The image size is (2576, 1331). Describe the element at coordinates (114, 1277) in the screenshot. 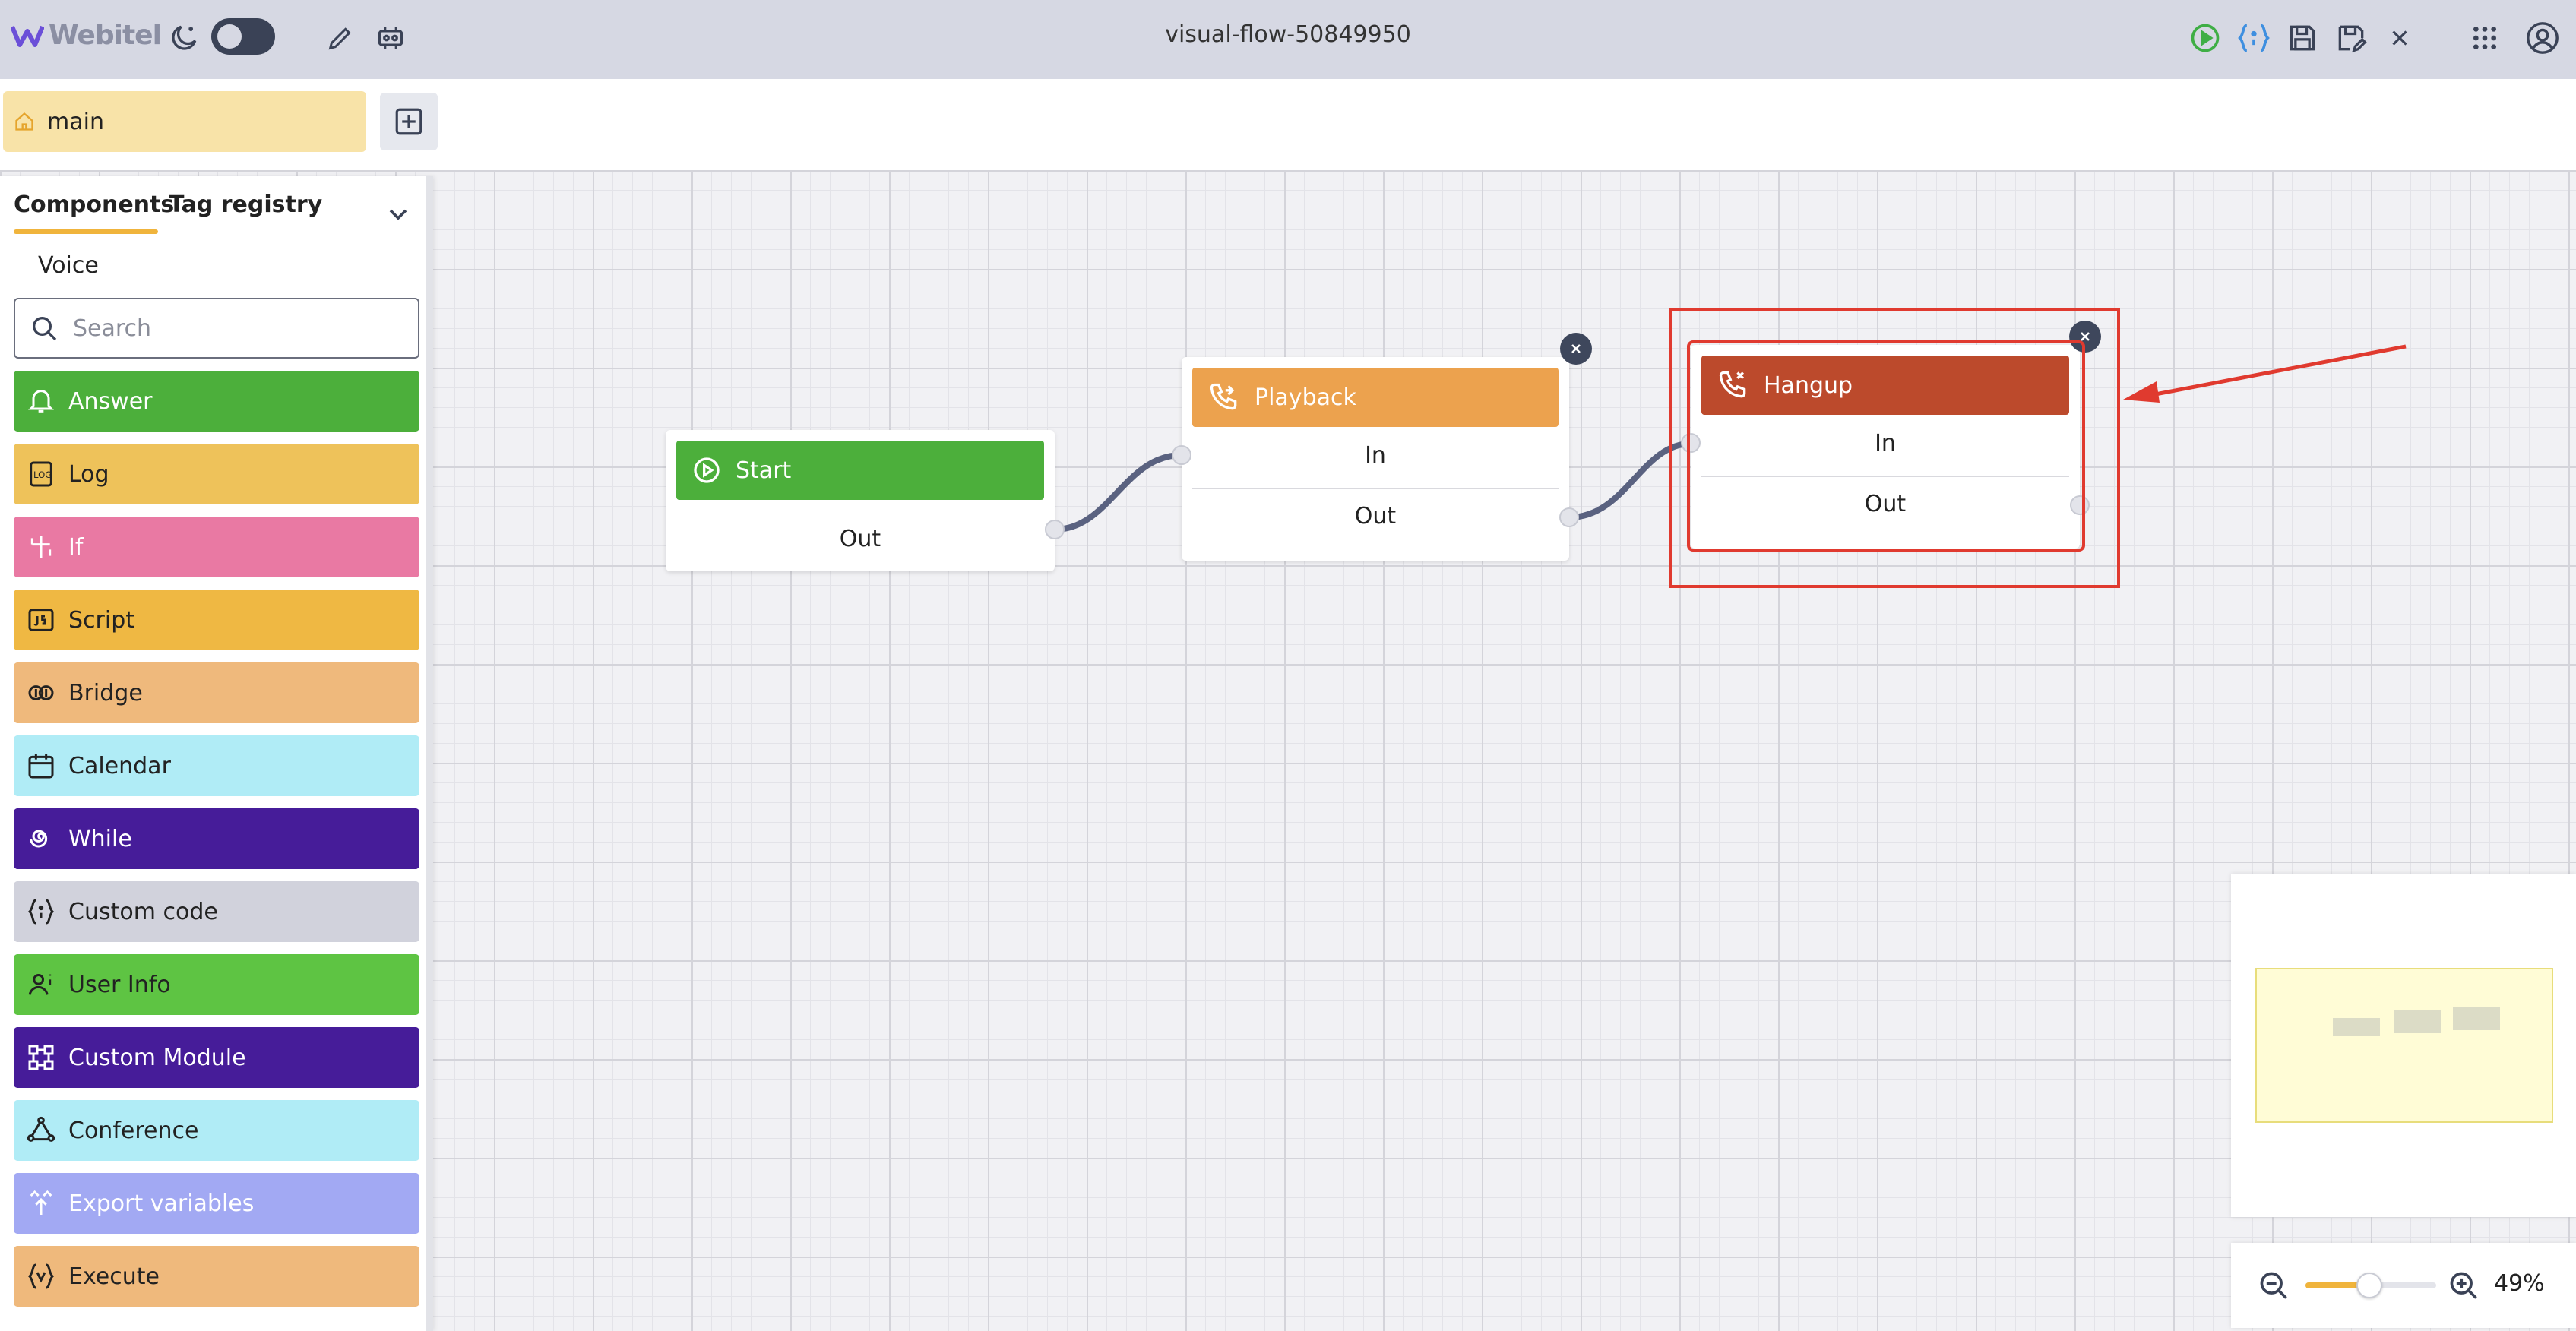

I see `component-label: Execute` at that location.